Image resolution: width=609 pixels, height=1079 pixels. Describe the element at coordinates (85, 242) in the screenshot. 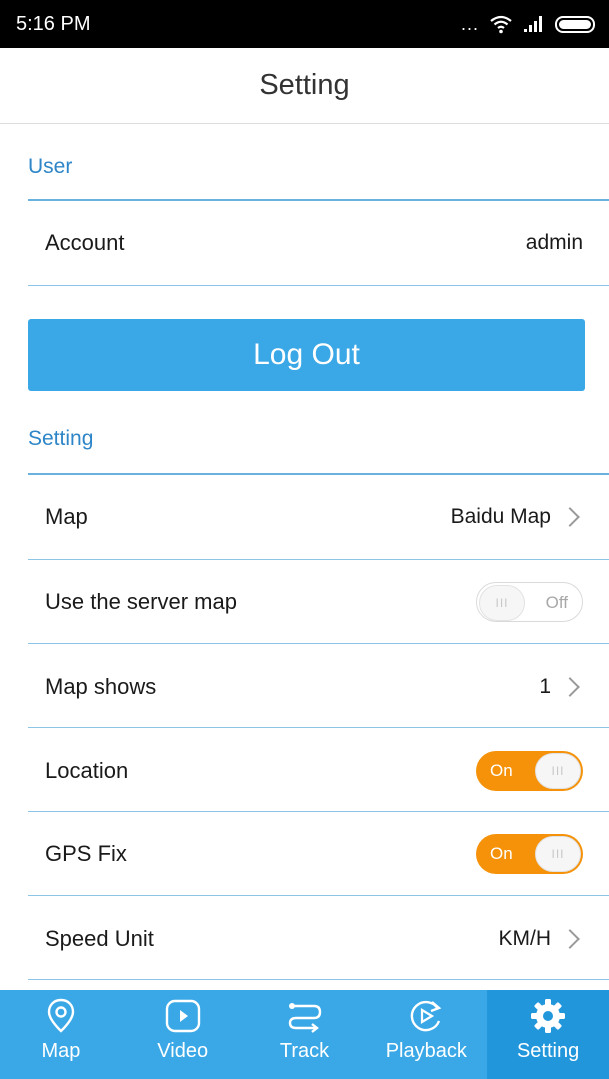

I see `account-label: Account` at that location.